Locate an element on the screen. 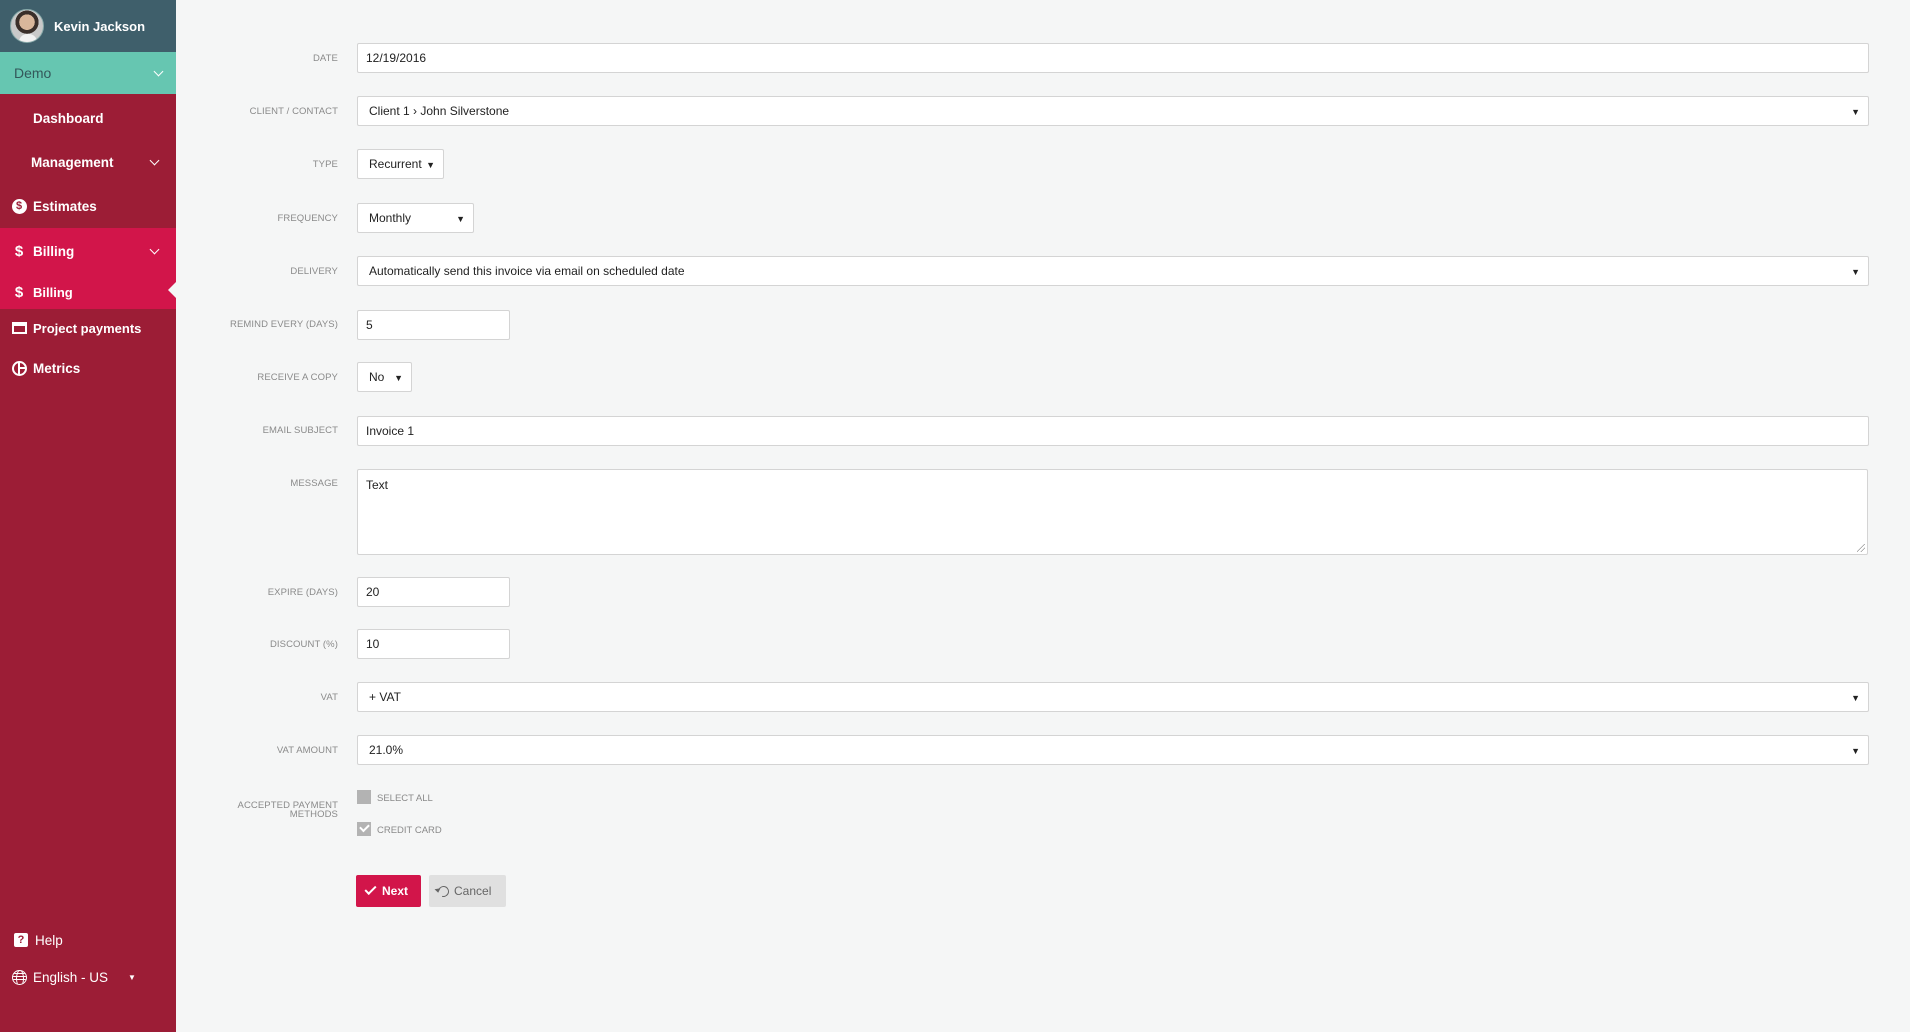  sidebar-item-label: Dashboard is located at coordinates (68, 118).